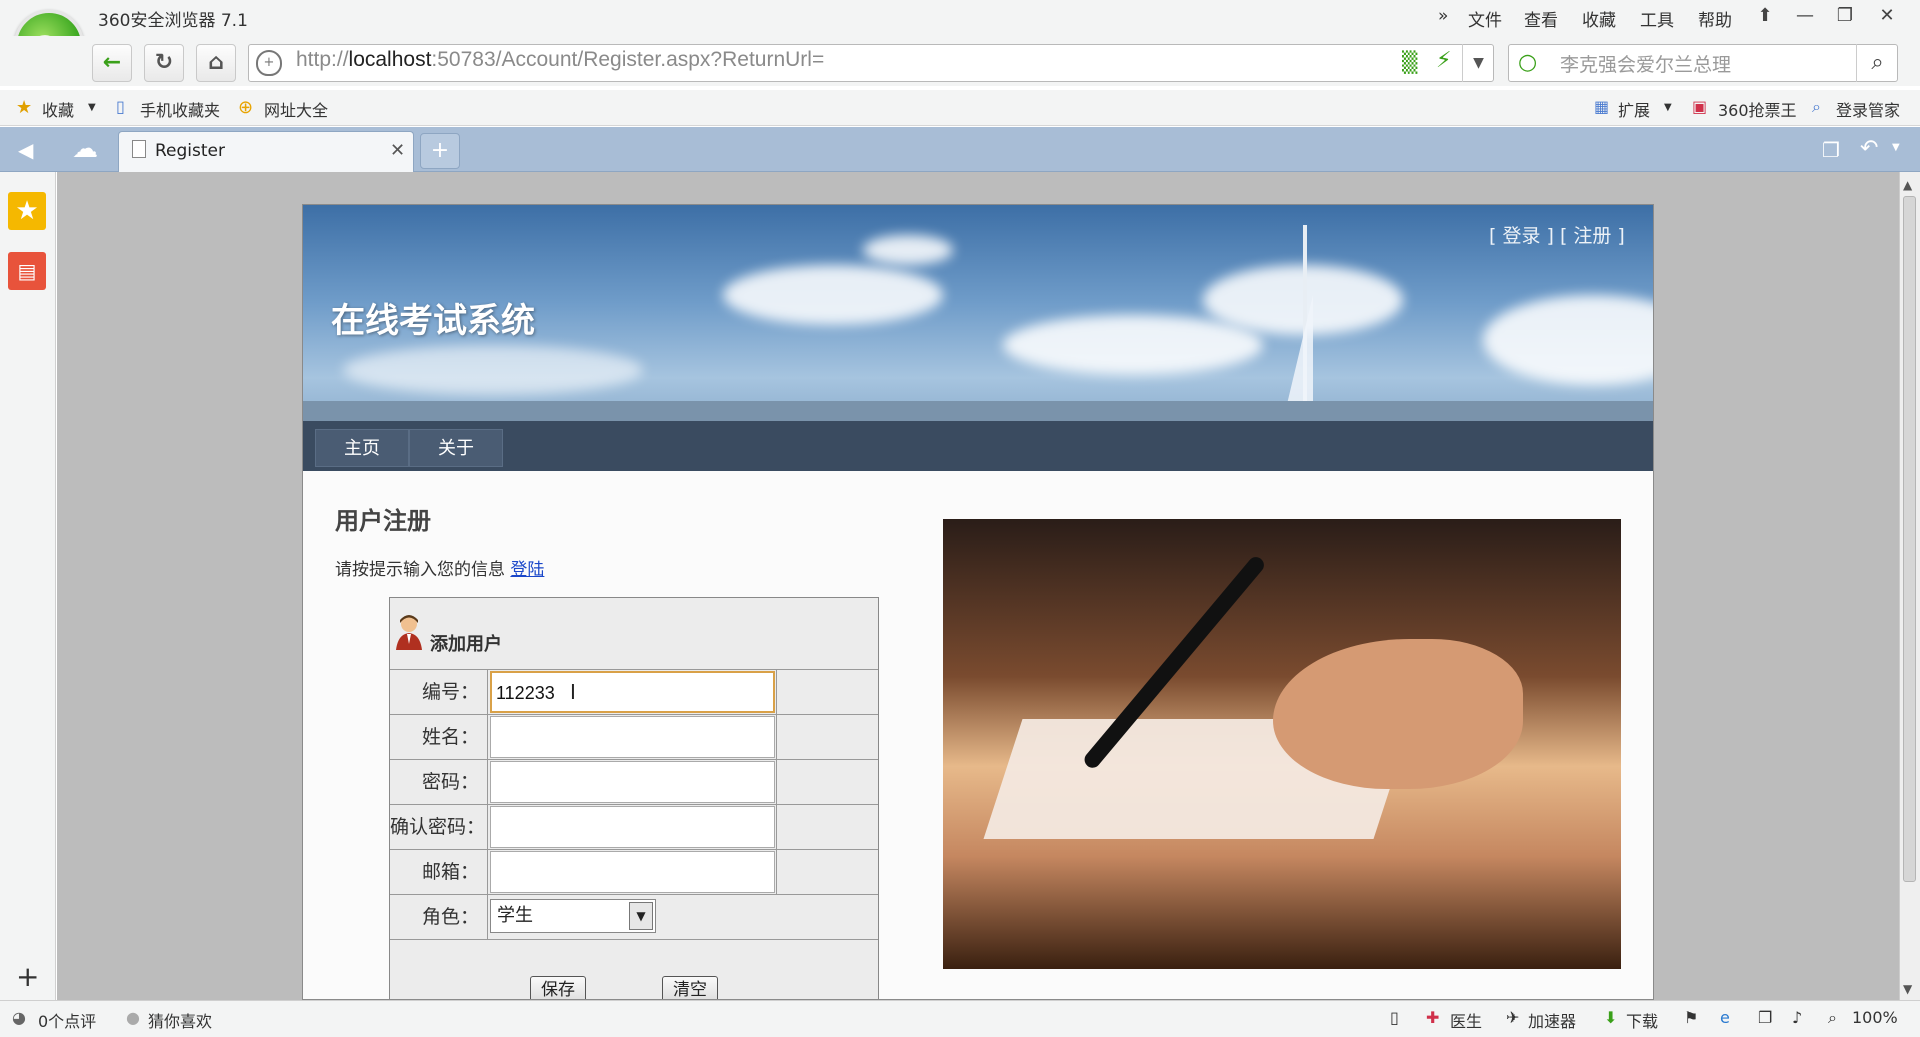 This screenshot has height=1037, width=1920. What do you see at coordinates (634, 634) in the screenshot?
I see `form-header: 添加用户` at bounding box center [634, 634].